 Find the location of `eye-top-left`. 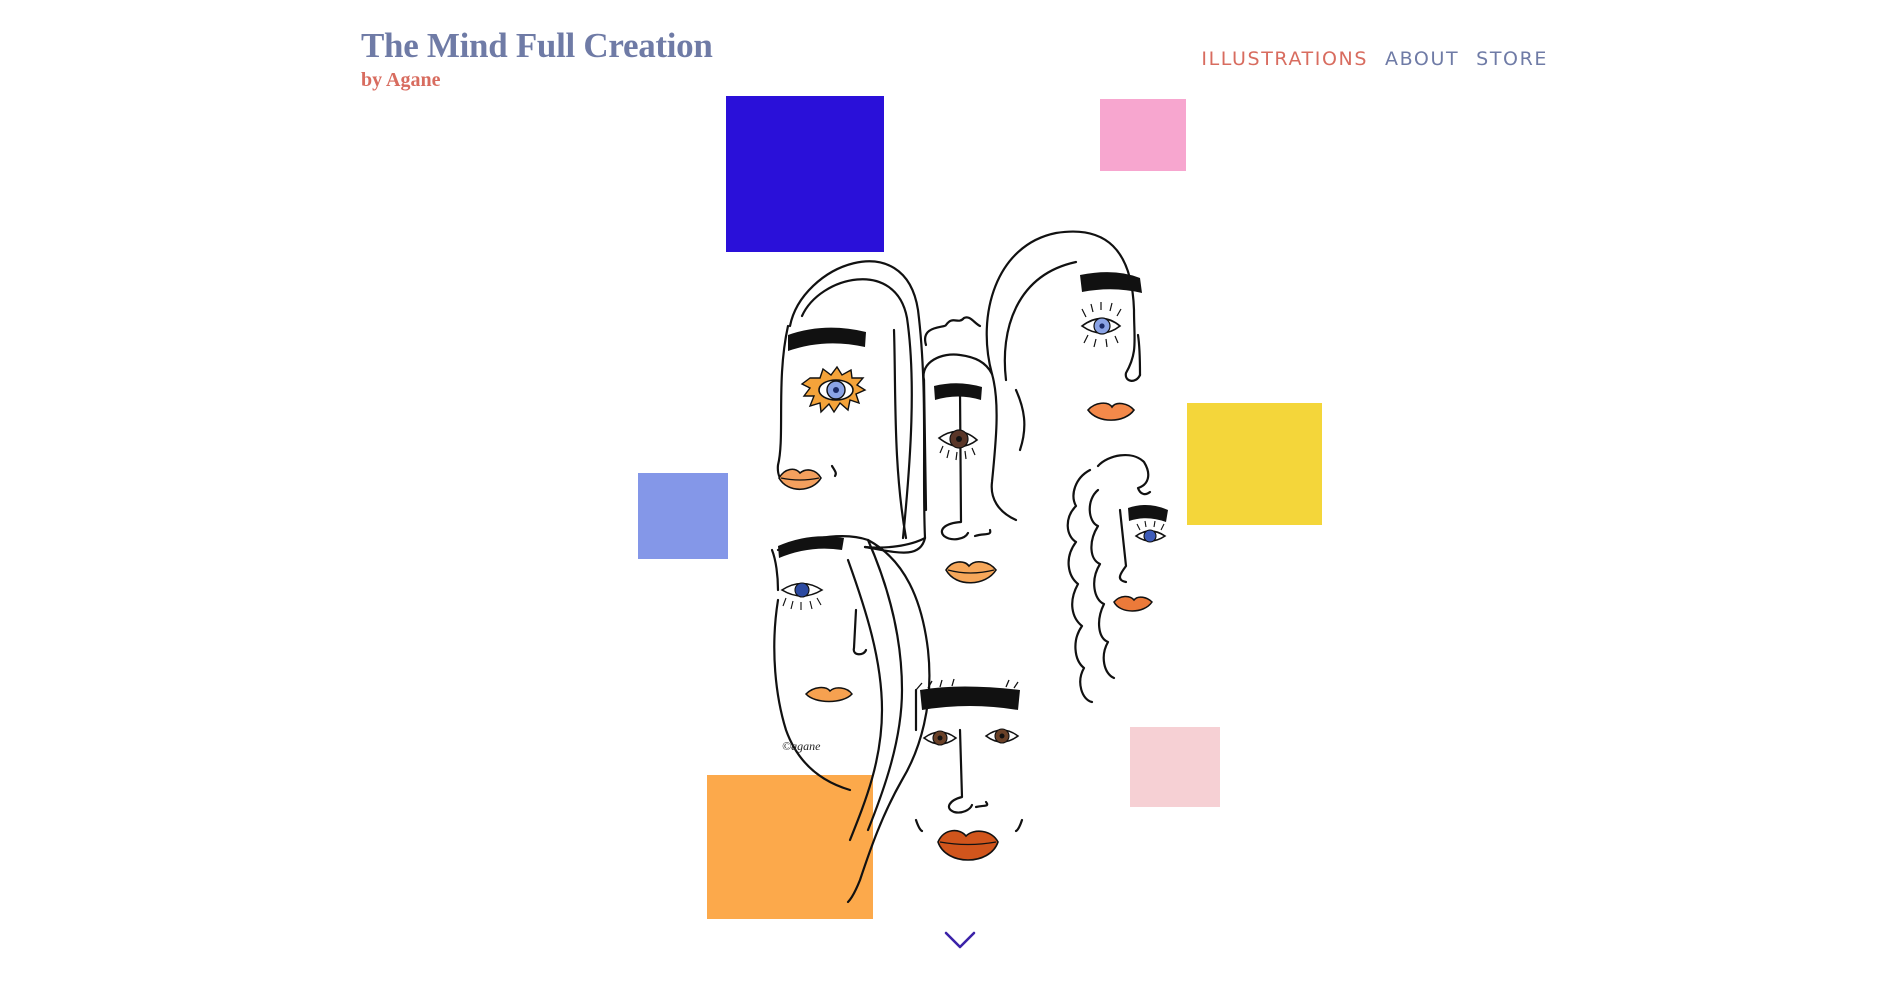

eye-top-left is located at coordinates (833, 389).